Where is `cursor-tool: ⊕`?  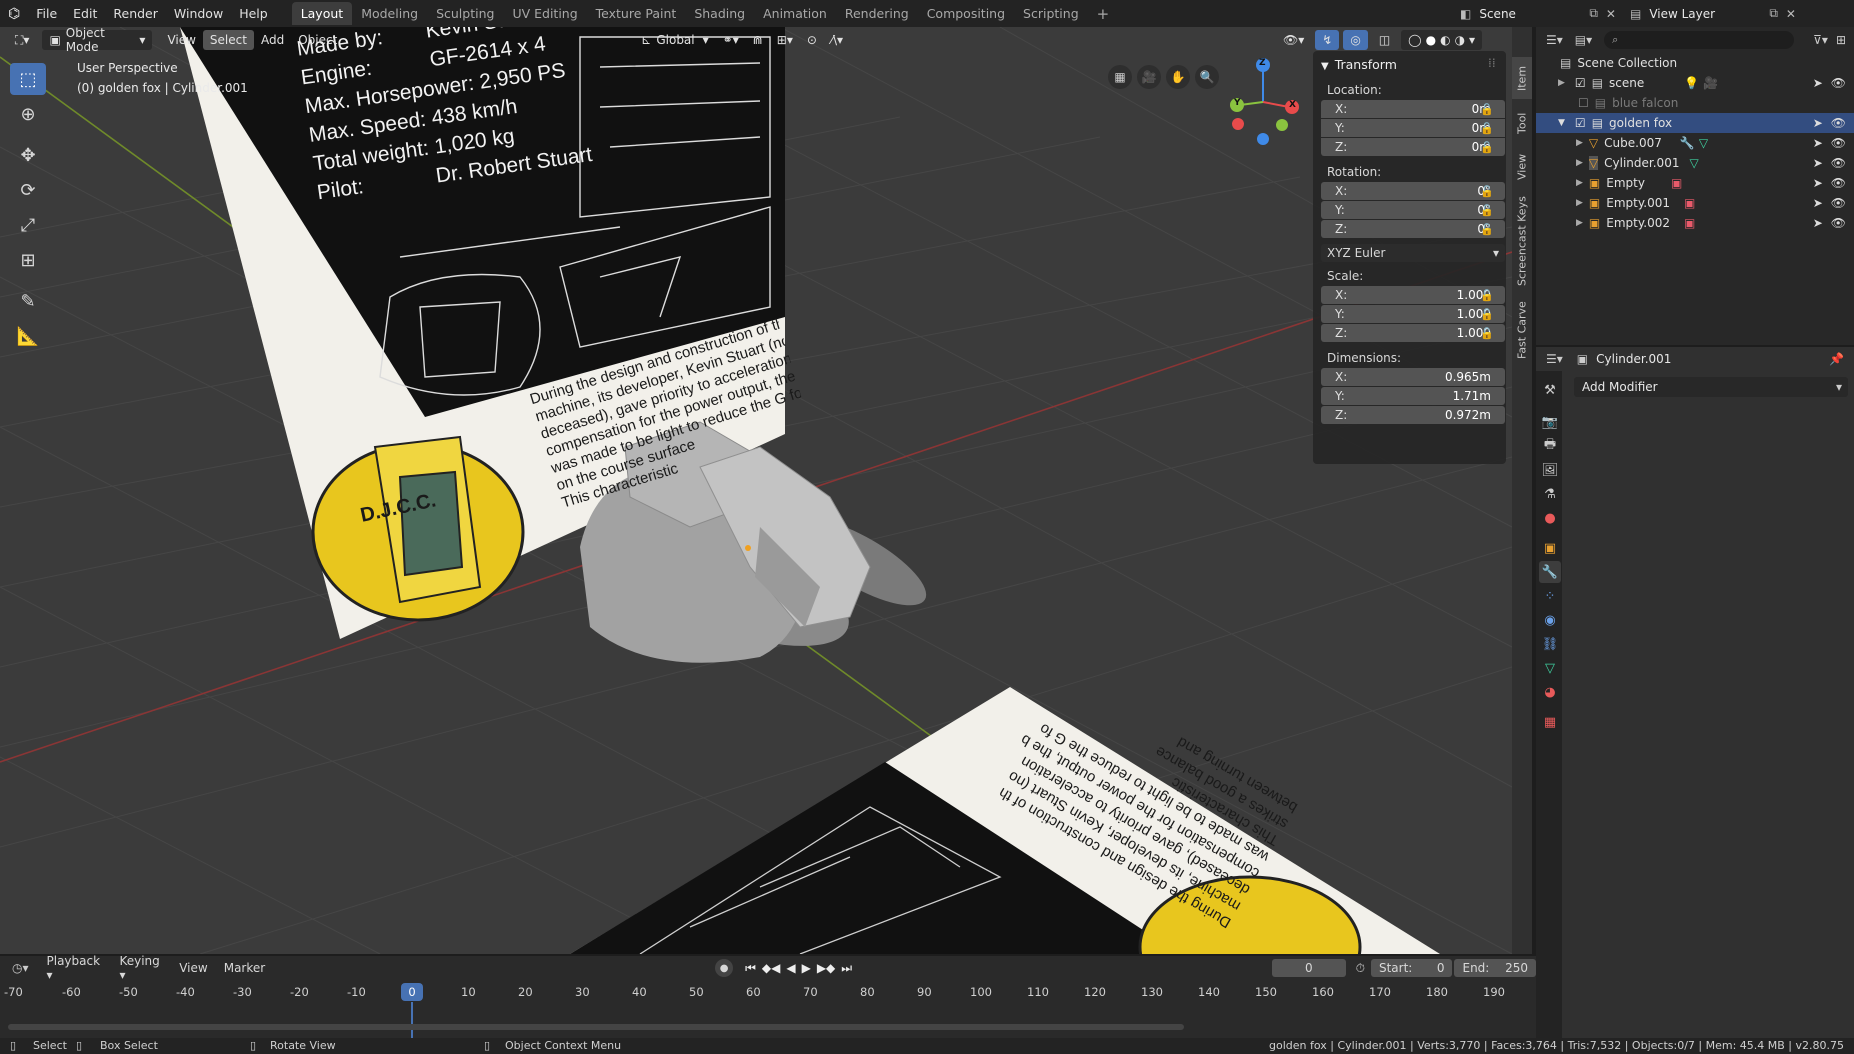 cursor-tool: ⊕ is located at coordinates (28, 114).